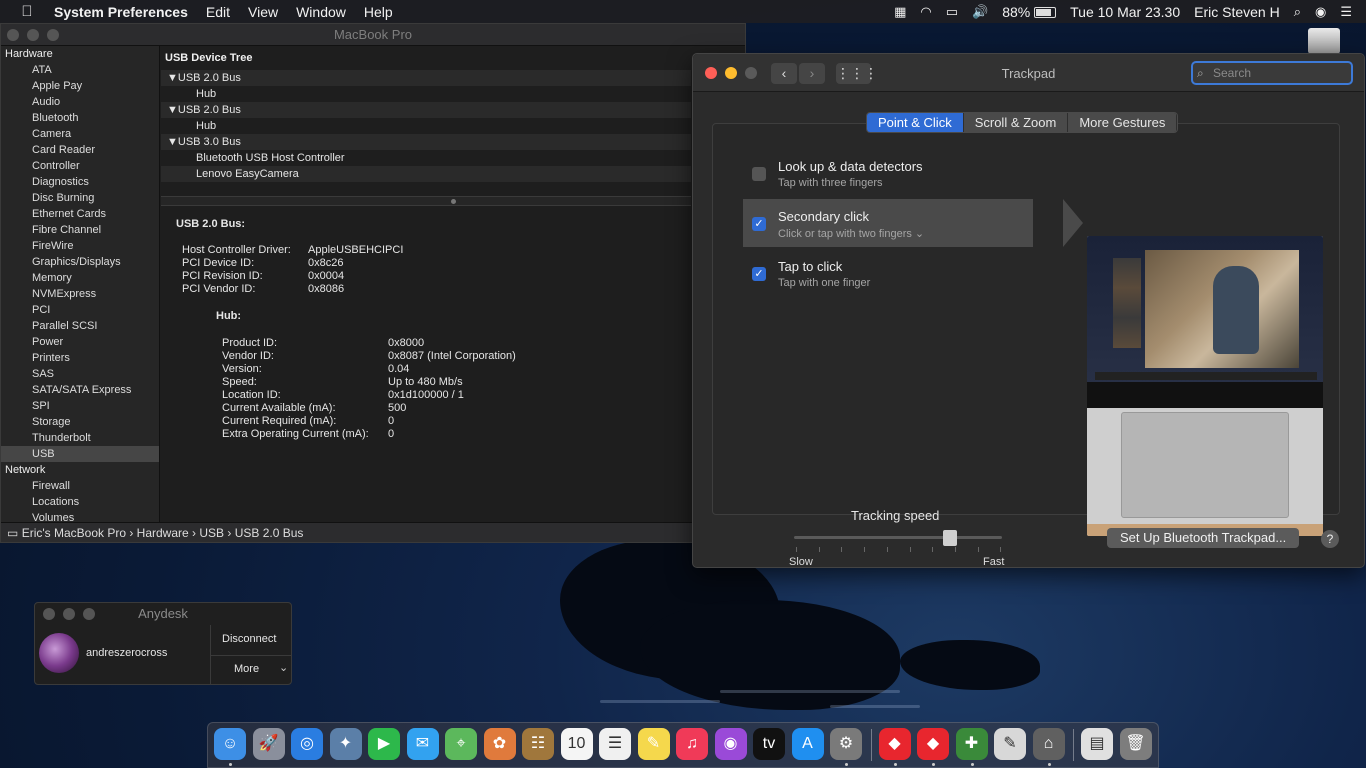 Image resolution: width=1366 pixels, height=768 pixels. I want to click on sidebar-item: USB, so click(80, 454).